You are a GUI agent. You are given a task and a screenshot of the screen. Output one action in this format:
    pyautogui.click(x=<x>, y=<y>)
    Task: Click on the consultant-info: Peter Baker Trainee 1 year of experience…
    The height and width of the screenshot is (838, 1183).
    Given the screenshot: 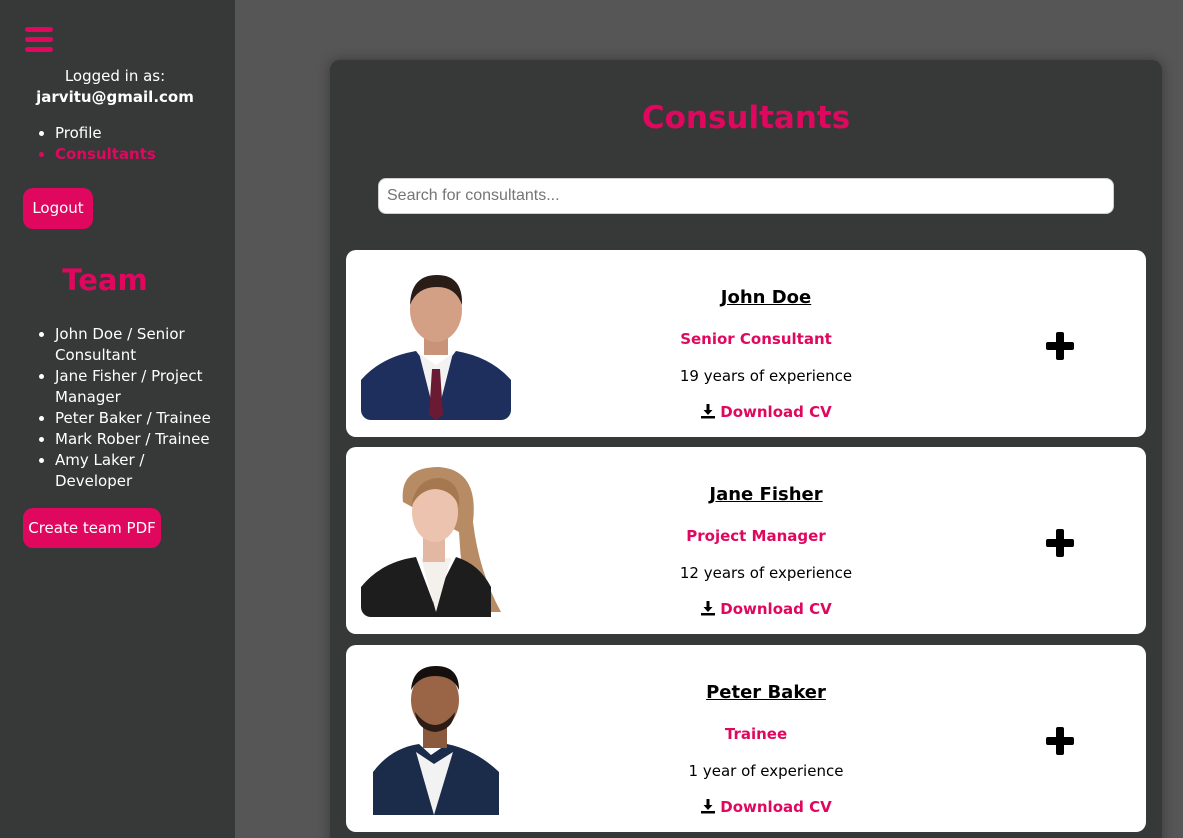 What is the action you would take?
    pyautogui.click(x=766, y=738)
    